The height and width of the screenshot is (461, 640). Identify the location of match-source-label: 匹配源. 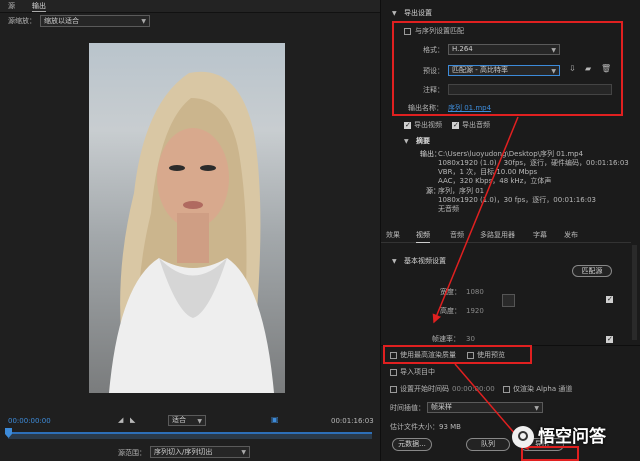
(592, 270).